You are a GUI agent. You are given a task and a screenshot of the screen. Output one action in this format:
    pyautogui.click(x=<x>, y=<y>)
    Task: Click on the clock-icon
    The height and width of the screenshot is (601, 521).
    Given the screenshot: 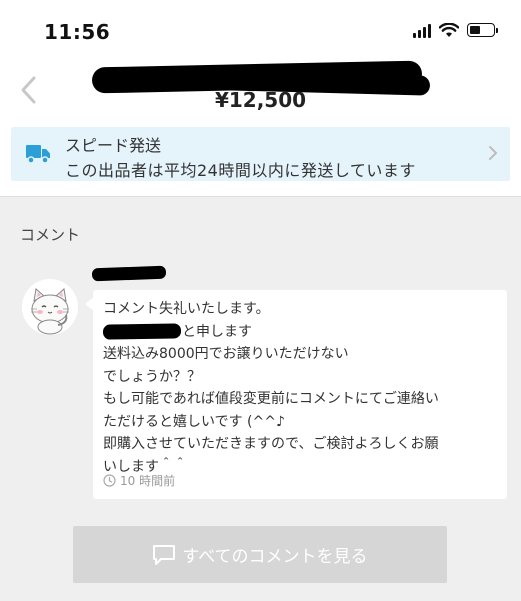 What is the action you would take?
    pyautogui.click(x=109, y=480)
    